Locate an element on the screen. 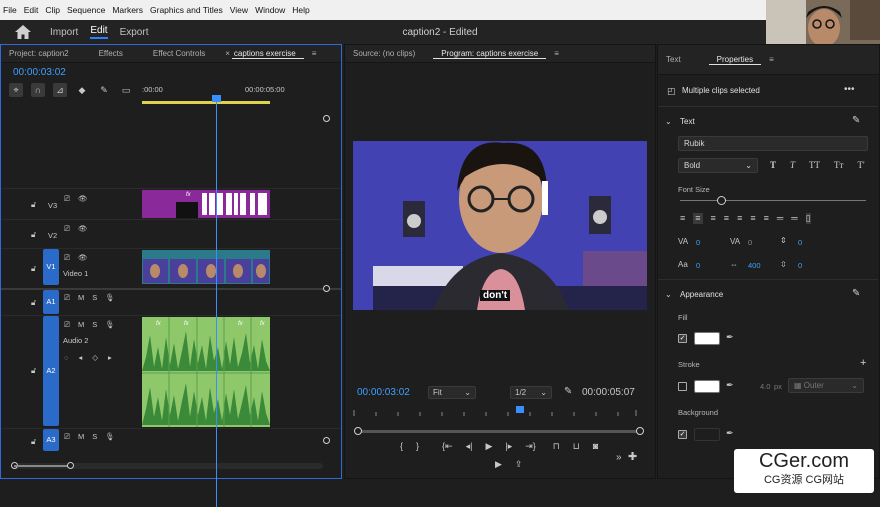  small-caps-button: Tт is located at coordinates (838, 165).